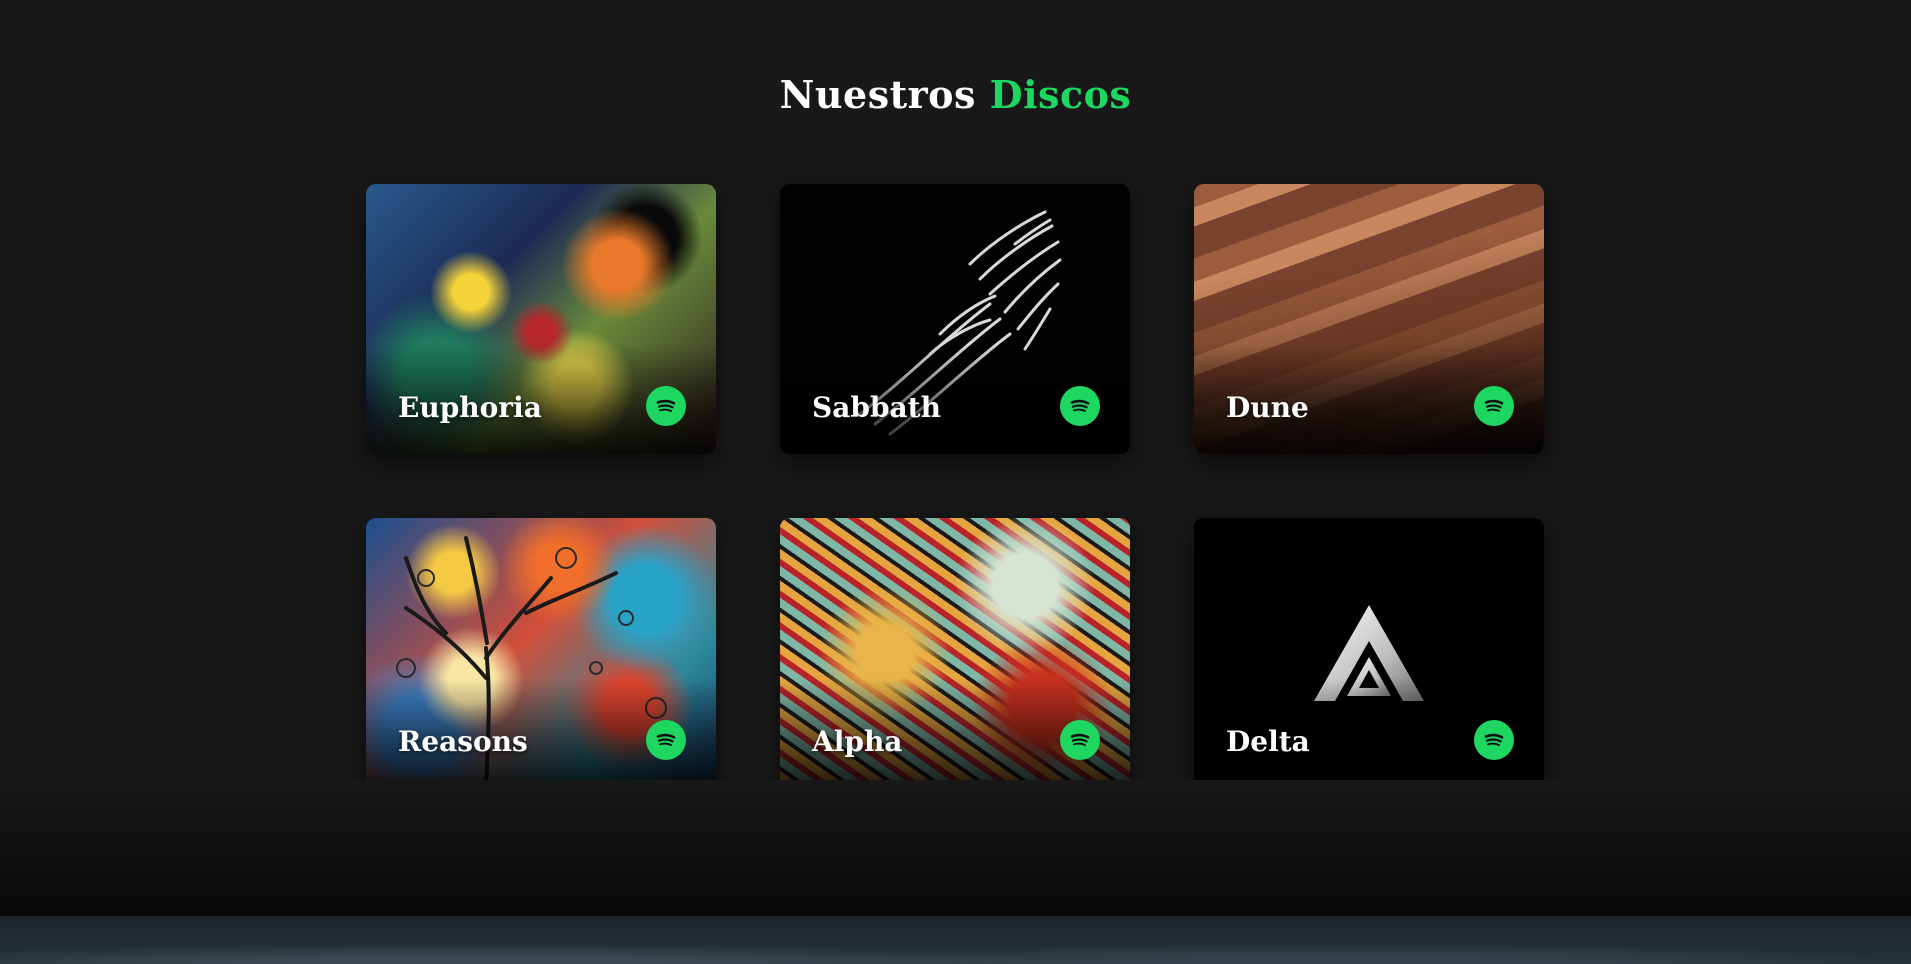 The width and height of the screenshot is (1911, 964). What do you see at coordinates (876, 407) in the screenshot?
I see `album-title-sabbath: Sabbath` at bounding box center [876, 407].